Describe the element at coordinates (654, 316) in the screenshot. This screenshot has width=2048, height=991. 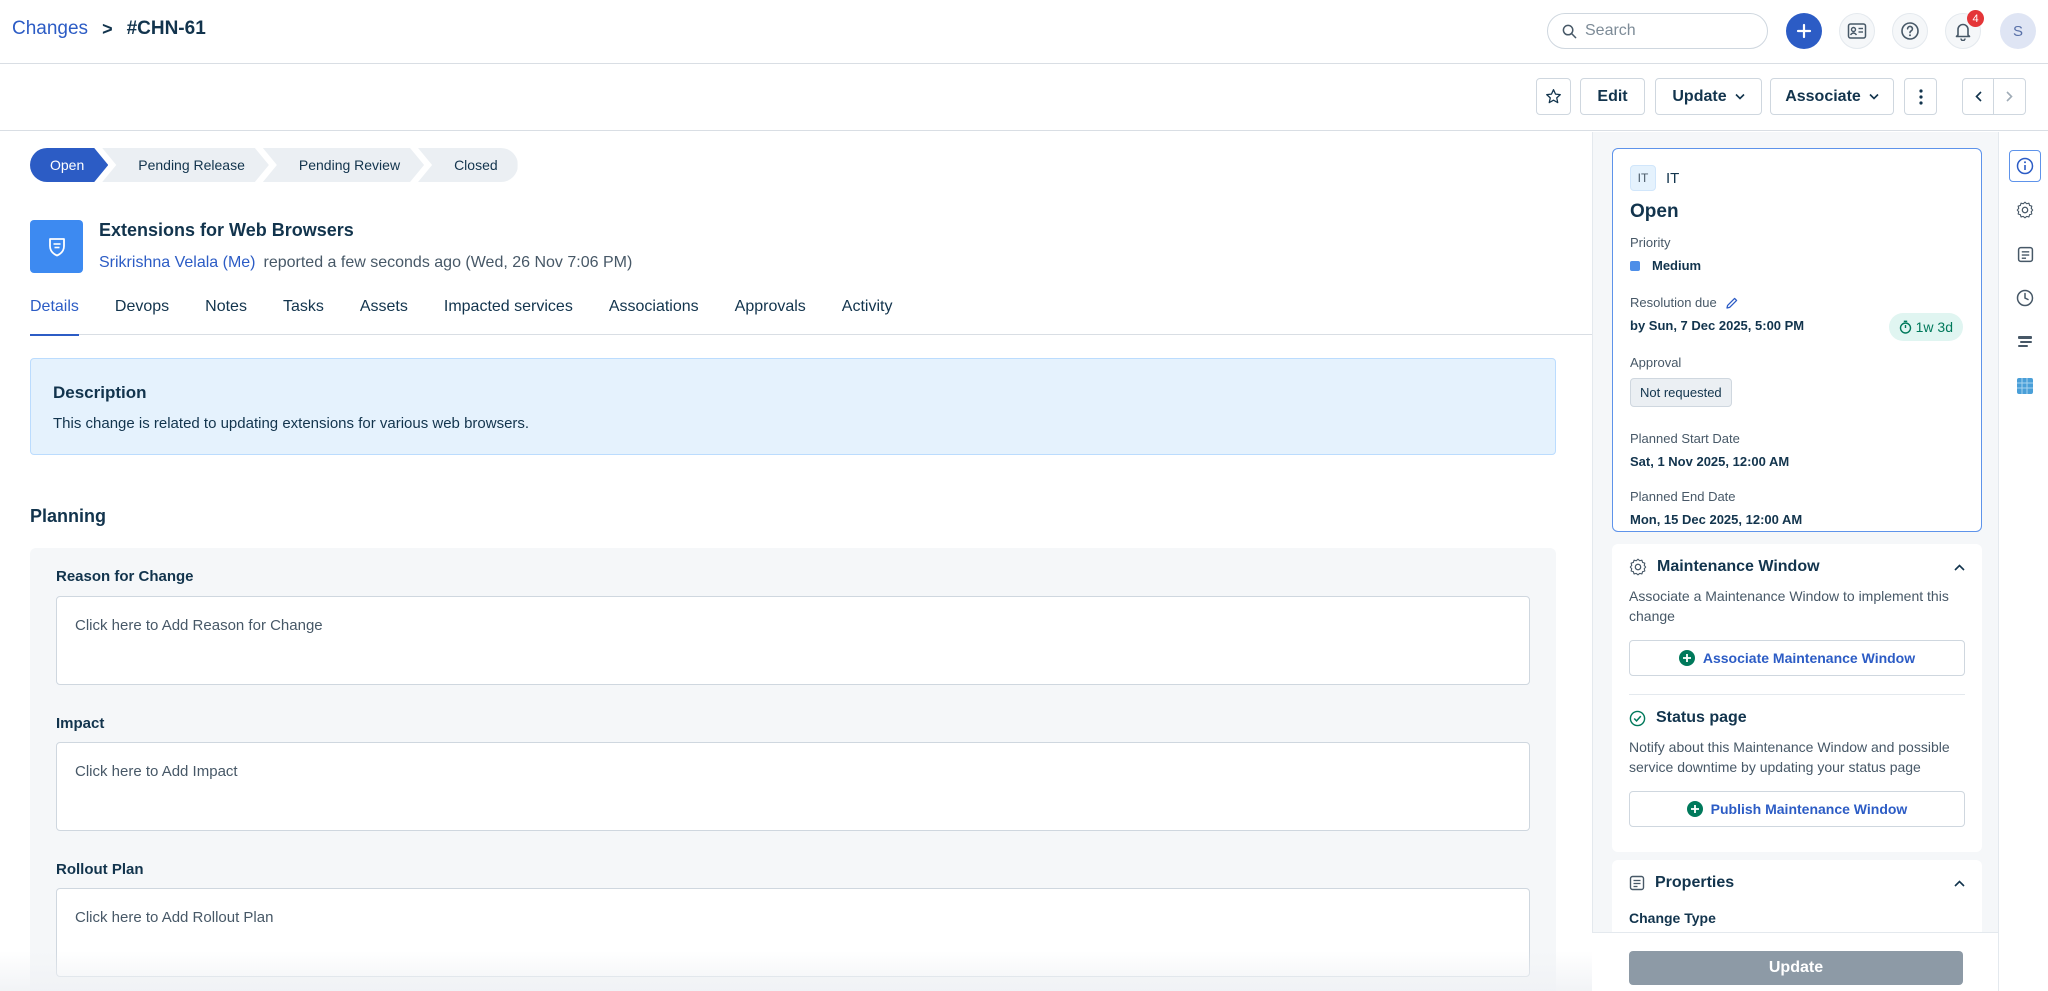
I see `tab-associations: Associations` at that location.